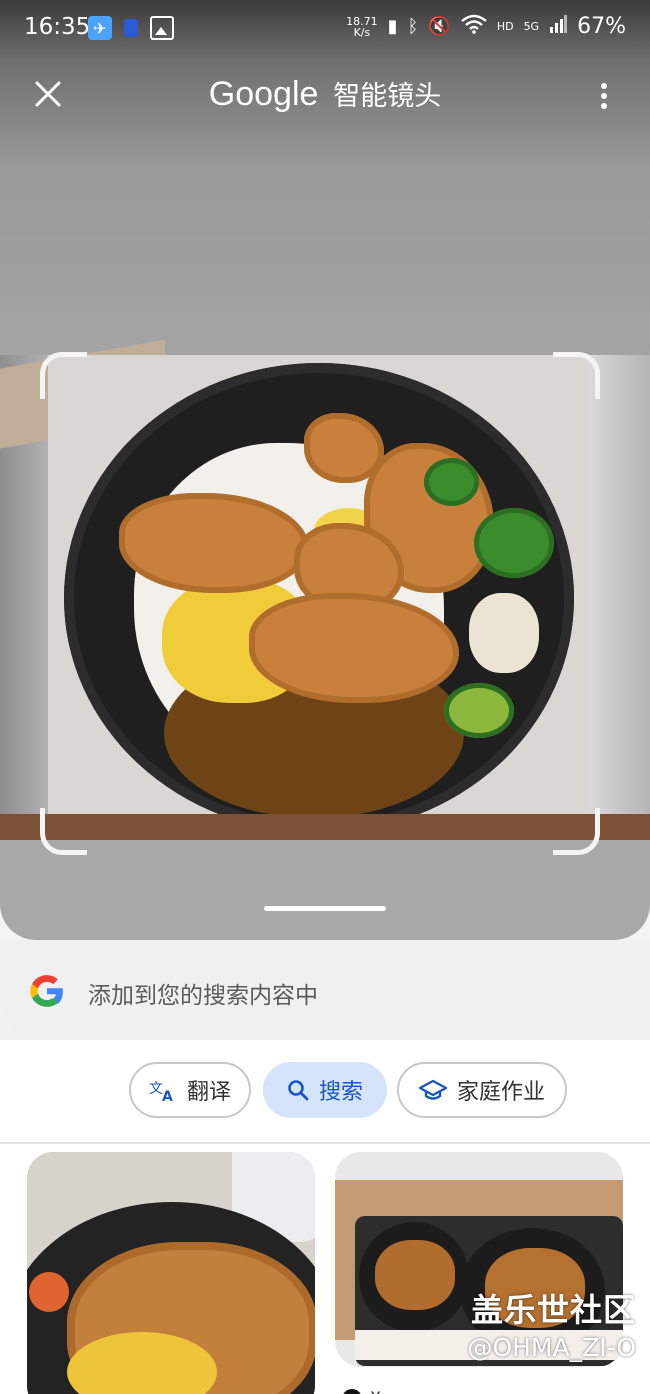 The width and height of the screenshot is (650, 1394). What do you see at coordinates (439, 26) in the screenshot?
I see `mute-icon: 🔇` at bounding box center [439, 26].